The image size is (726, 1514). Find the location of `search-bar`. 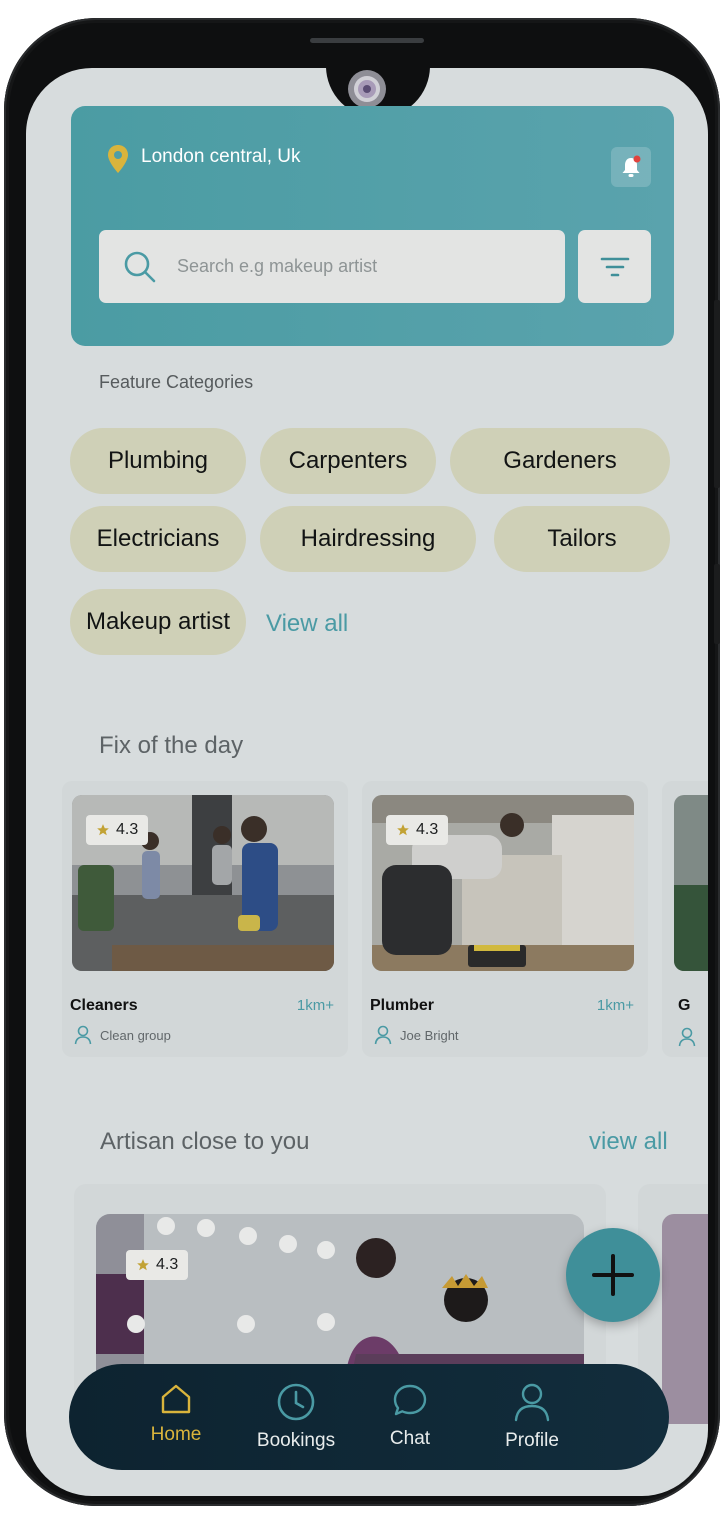

search-bar is located at coordinates (332, 266).